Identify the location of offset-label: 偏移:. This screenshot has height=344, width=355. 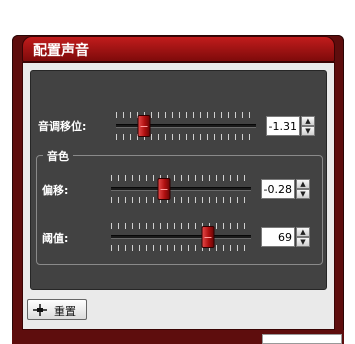
(55, 190).